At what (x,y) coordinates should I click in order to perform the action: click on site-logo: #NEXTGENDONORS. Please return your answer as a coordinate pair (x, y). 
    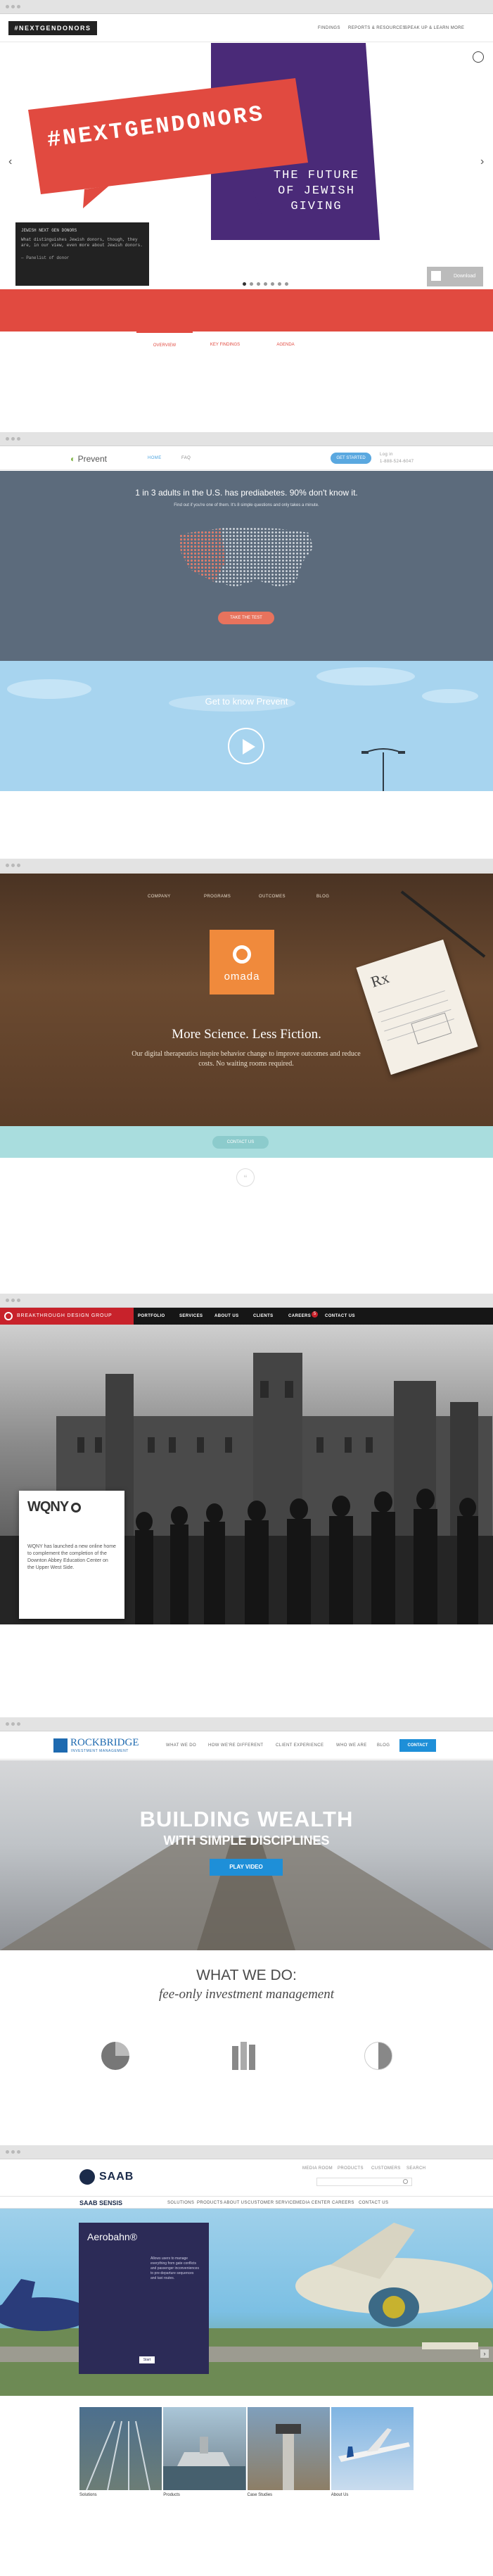
    Looking at the image, I should click on (52, 28).